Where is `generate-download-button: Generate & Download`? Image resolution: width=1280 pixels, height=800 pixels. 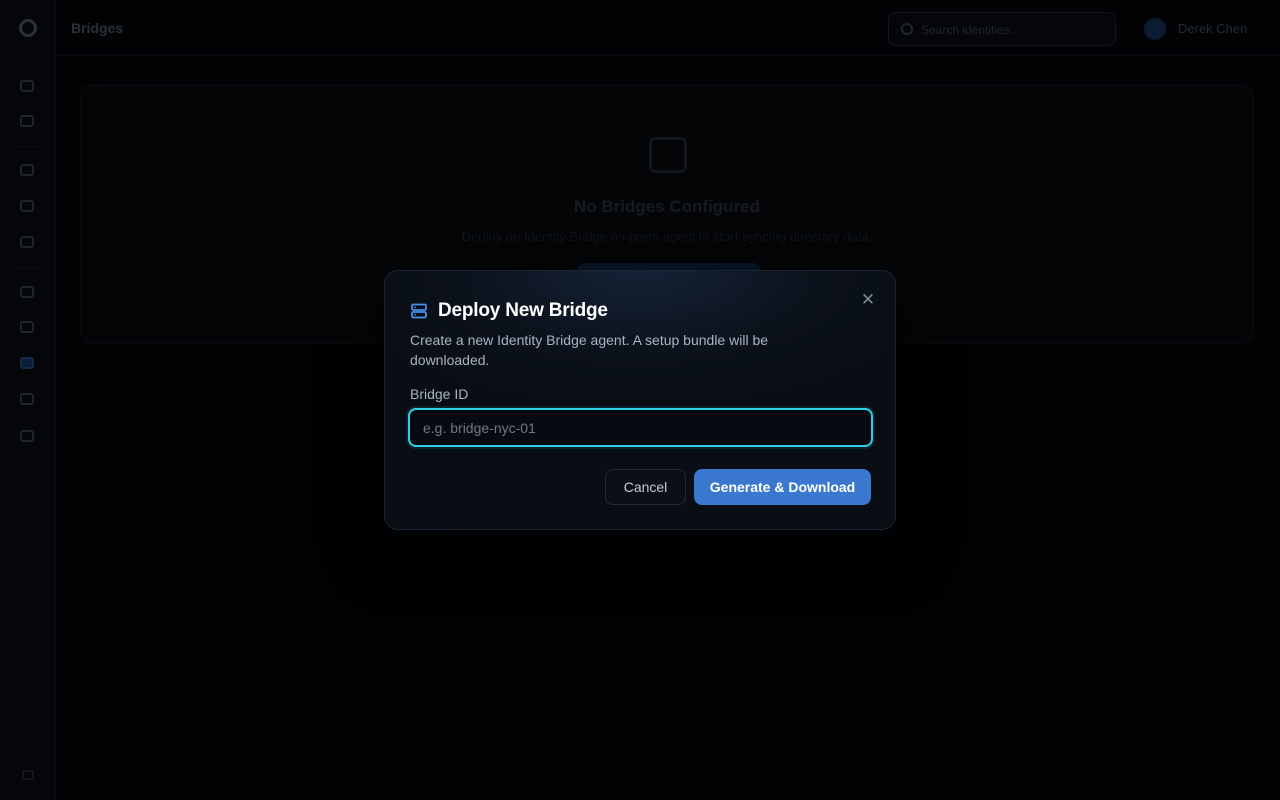 generate-download-button: Generate & Download is located at coordinates (782, 487).